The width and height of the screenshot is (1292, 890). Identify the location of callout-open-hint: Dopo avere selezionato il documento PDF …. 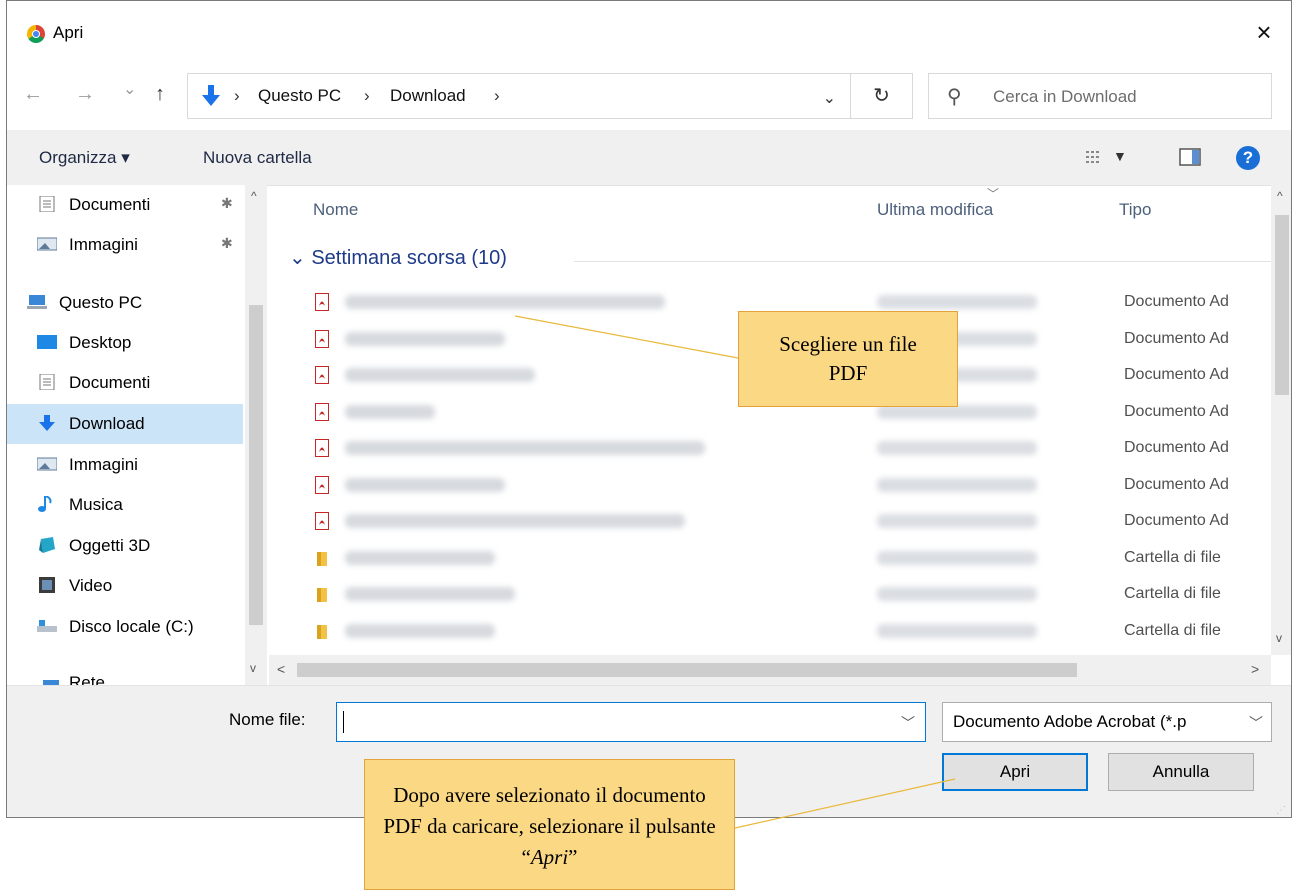
(549, 824).